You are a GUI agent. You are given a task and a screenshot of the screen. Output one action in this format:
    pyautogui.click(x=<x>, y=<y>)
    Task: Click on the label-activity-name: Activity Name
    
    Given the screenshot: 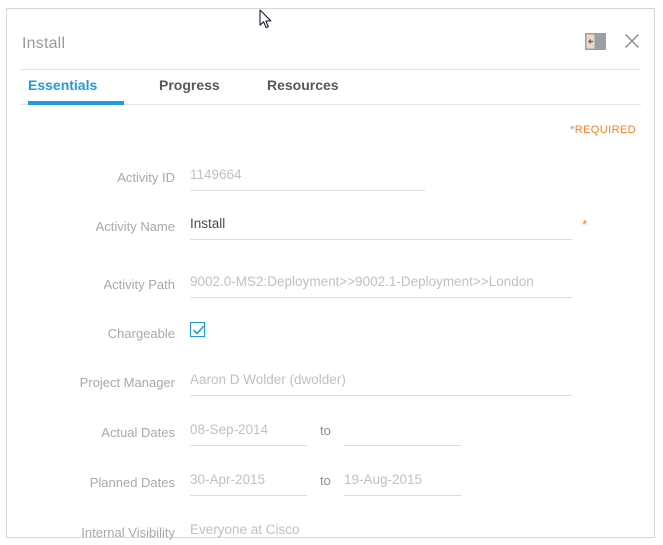 What is the action you would take?
    pyautogui.click(x=135, y=226)
    